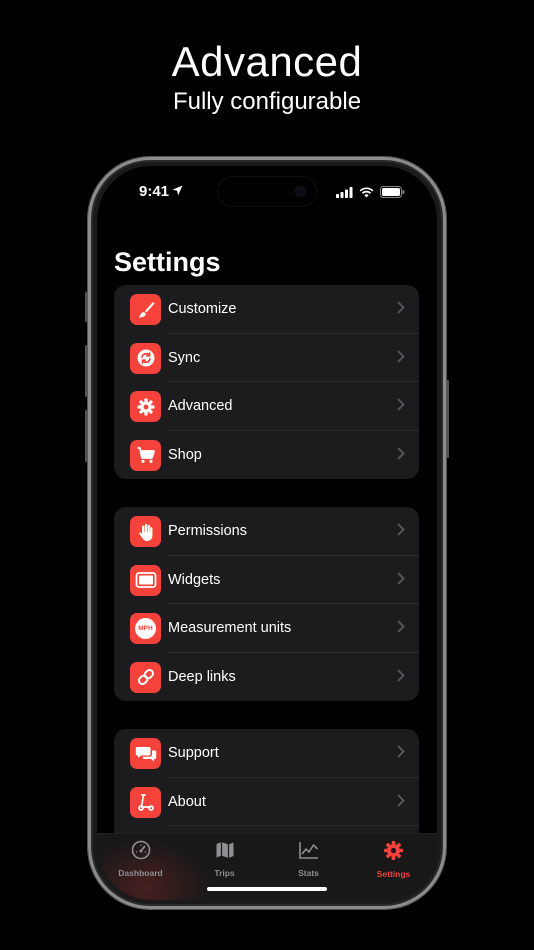 This screenshot has height=950, width=534. I want to click on hero-subtitle: Fully configurable, so click(267, 101).